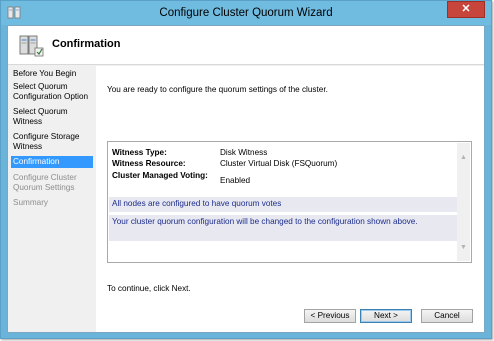 The width and height of the screenshot is (494, 341). What do you see at coordinates (290, 319) in the screenshot?
I see `wizard-footer: < Previous Next > Cancel` at bounding box center [290, 319].